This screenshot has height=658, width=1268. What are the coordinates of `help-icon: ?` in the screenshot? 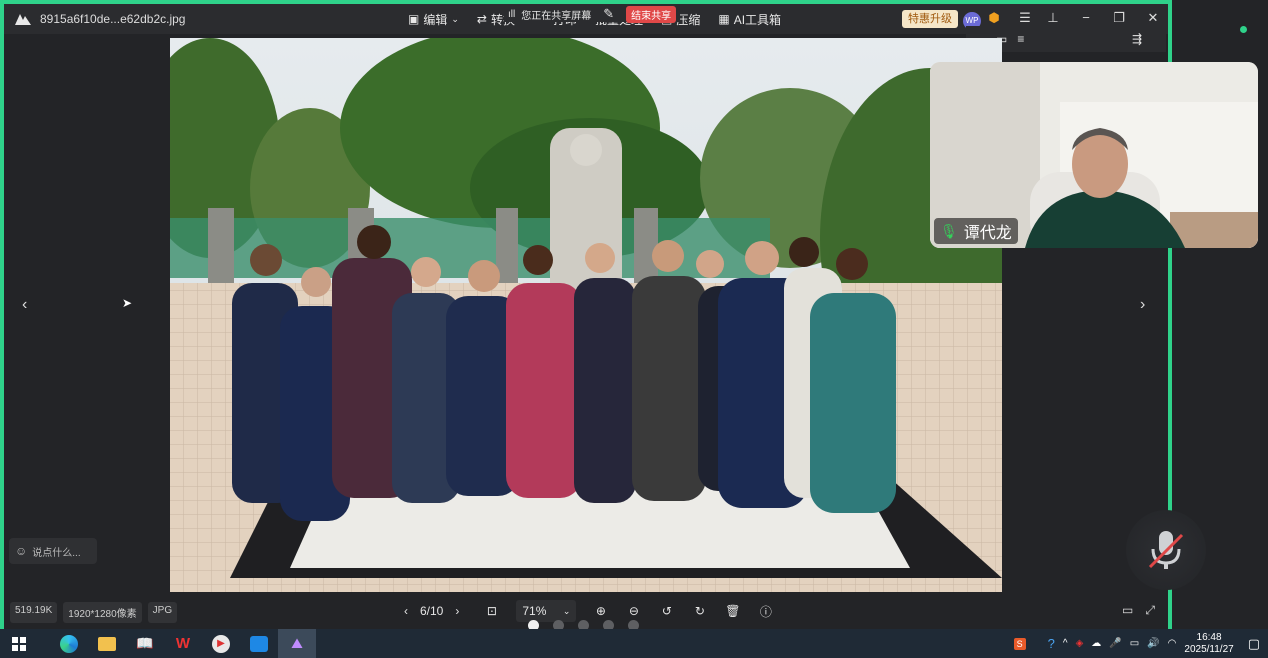 It's located at (1051, 643).